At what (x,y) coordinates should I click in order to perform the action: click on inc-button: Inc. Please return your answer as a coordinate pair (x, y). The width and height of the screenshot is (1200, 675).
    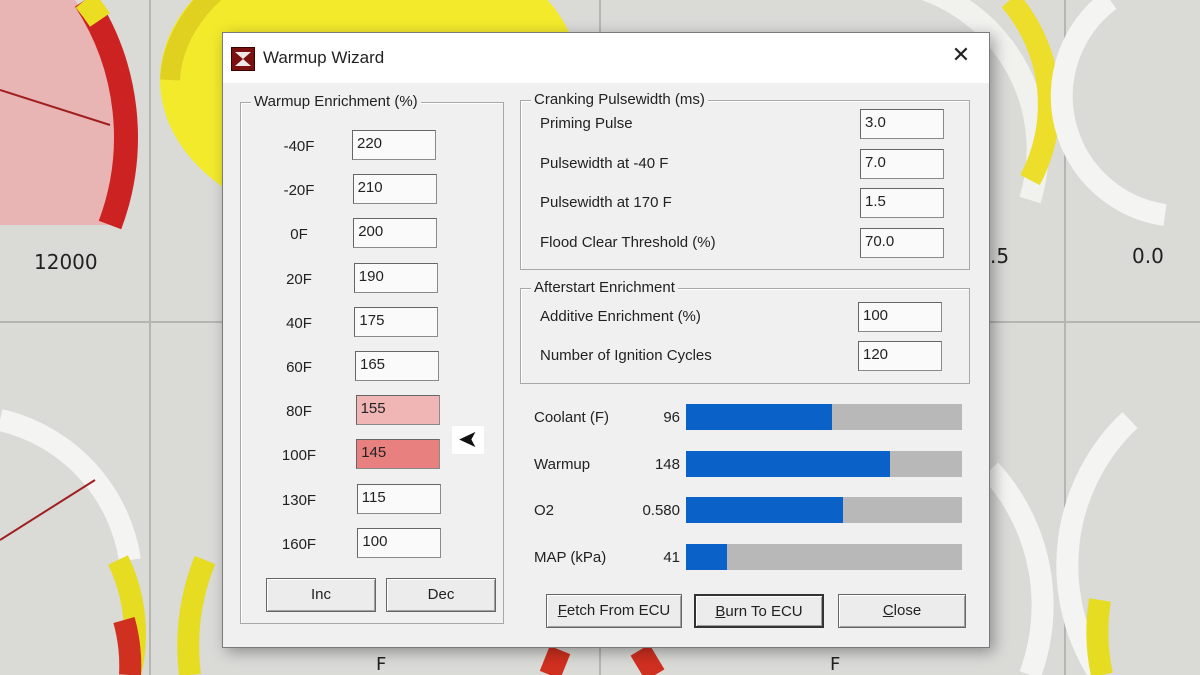
    Looking at the image, I should click on (321, 595).